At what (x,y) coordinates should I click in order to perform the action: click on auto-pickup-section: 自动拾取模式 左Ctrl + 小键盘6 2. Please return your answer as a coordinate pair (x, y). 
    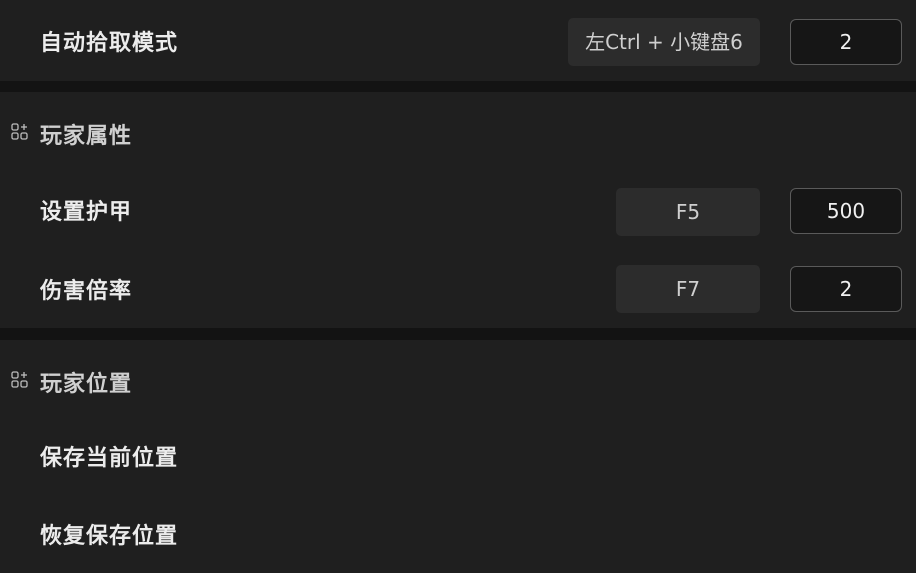
    Looking at the image, I should click on (458, 40).